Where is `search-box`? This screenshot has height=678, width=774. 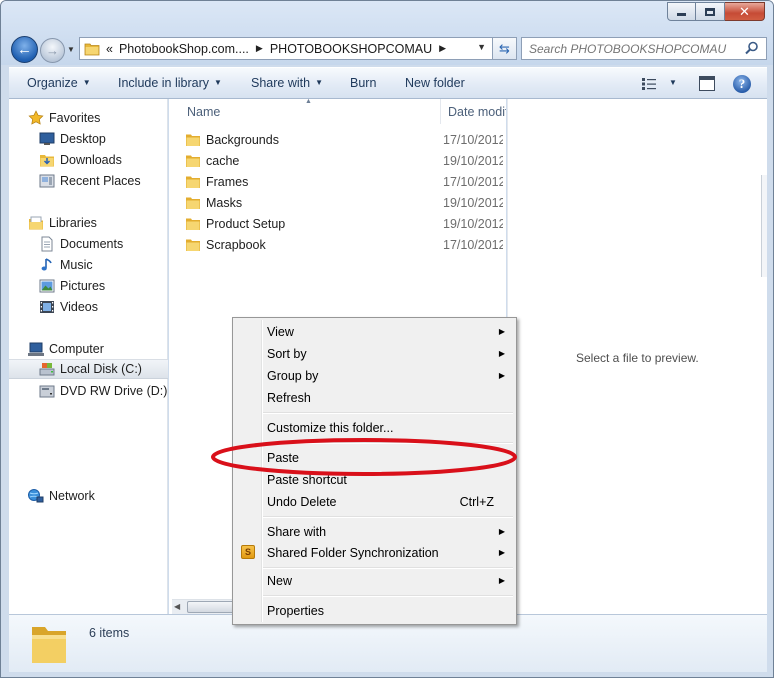 search-box is located at coordinates (644, 48).